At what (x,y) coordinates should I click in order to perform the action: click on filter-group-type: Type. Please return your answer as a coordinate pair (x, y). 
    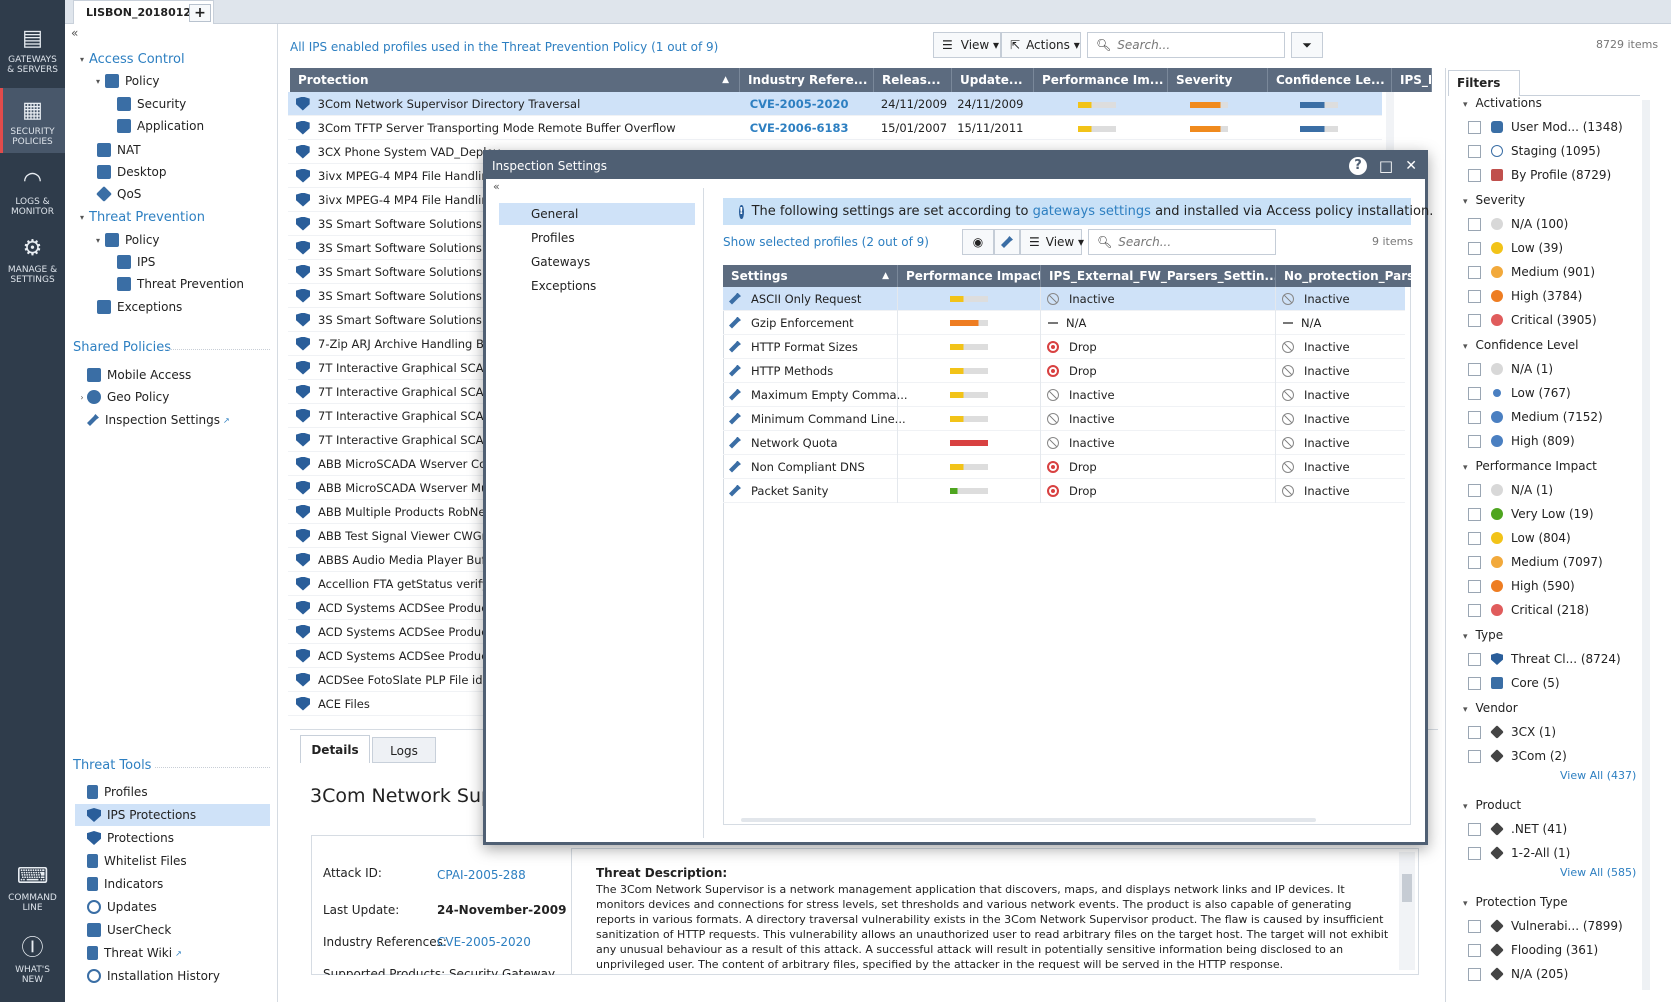
    Looking at the image, I should click on (1483, 635).